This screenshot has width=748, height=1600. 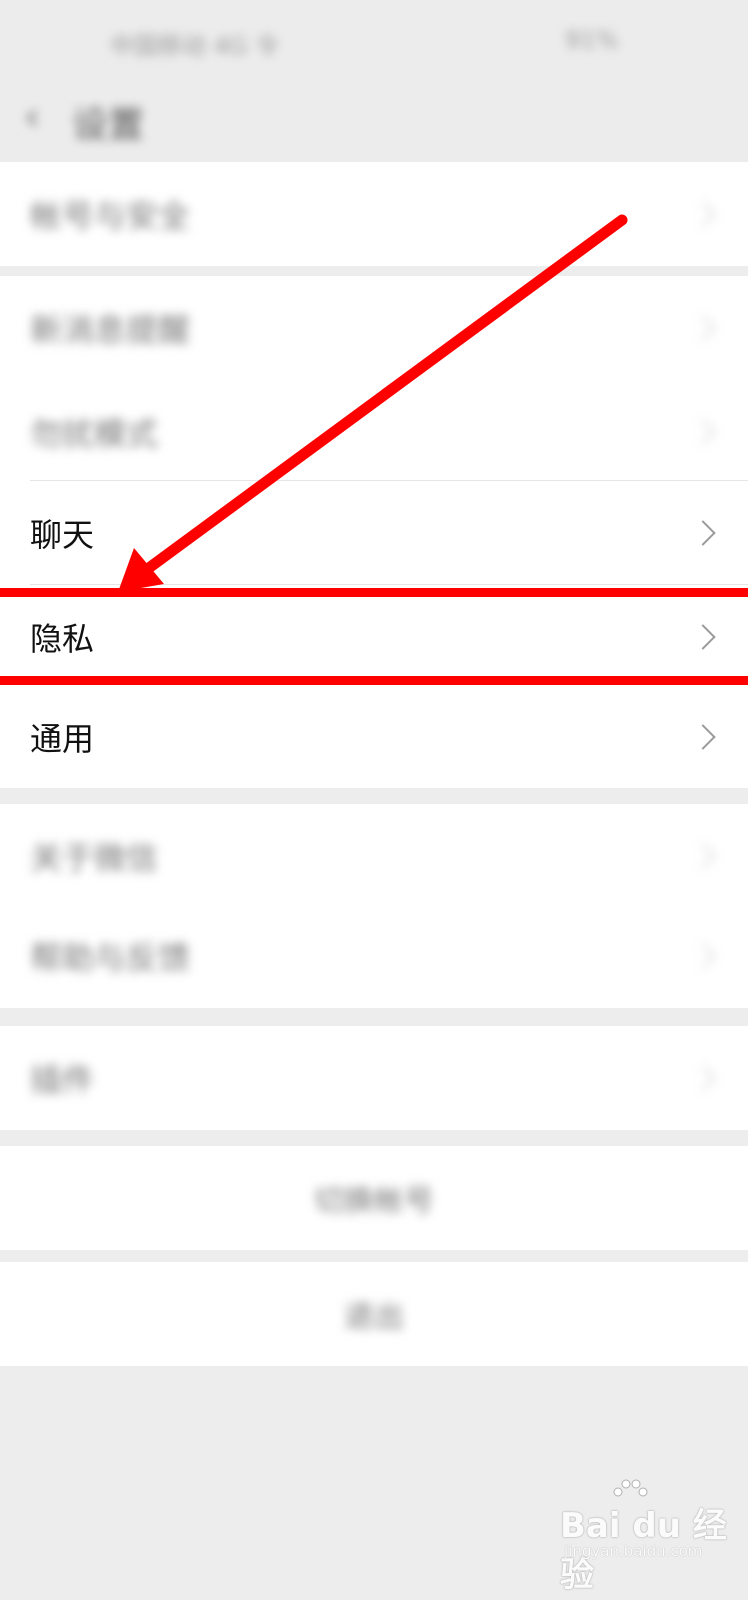 What do you see at coordinates (650, 1537) in the screenshot?
I see `baidu-watermark: Bai du 经验 jingyan.baidu.com` at bounding box center [650, 1537].